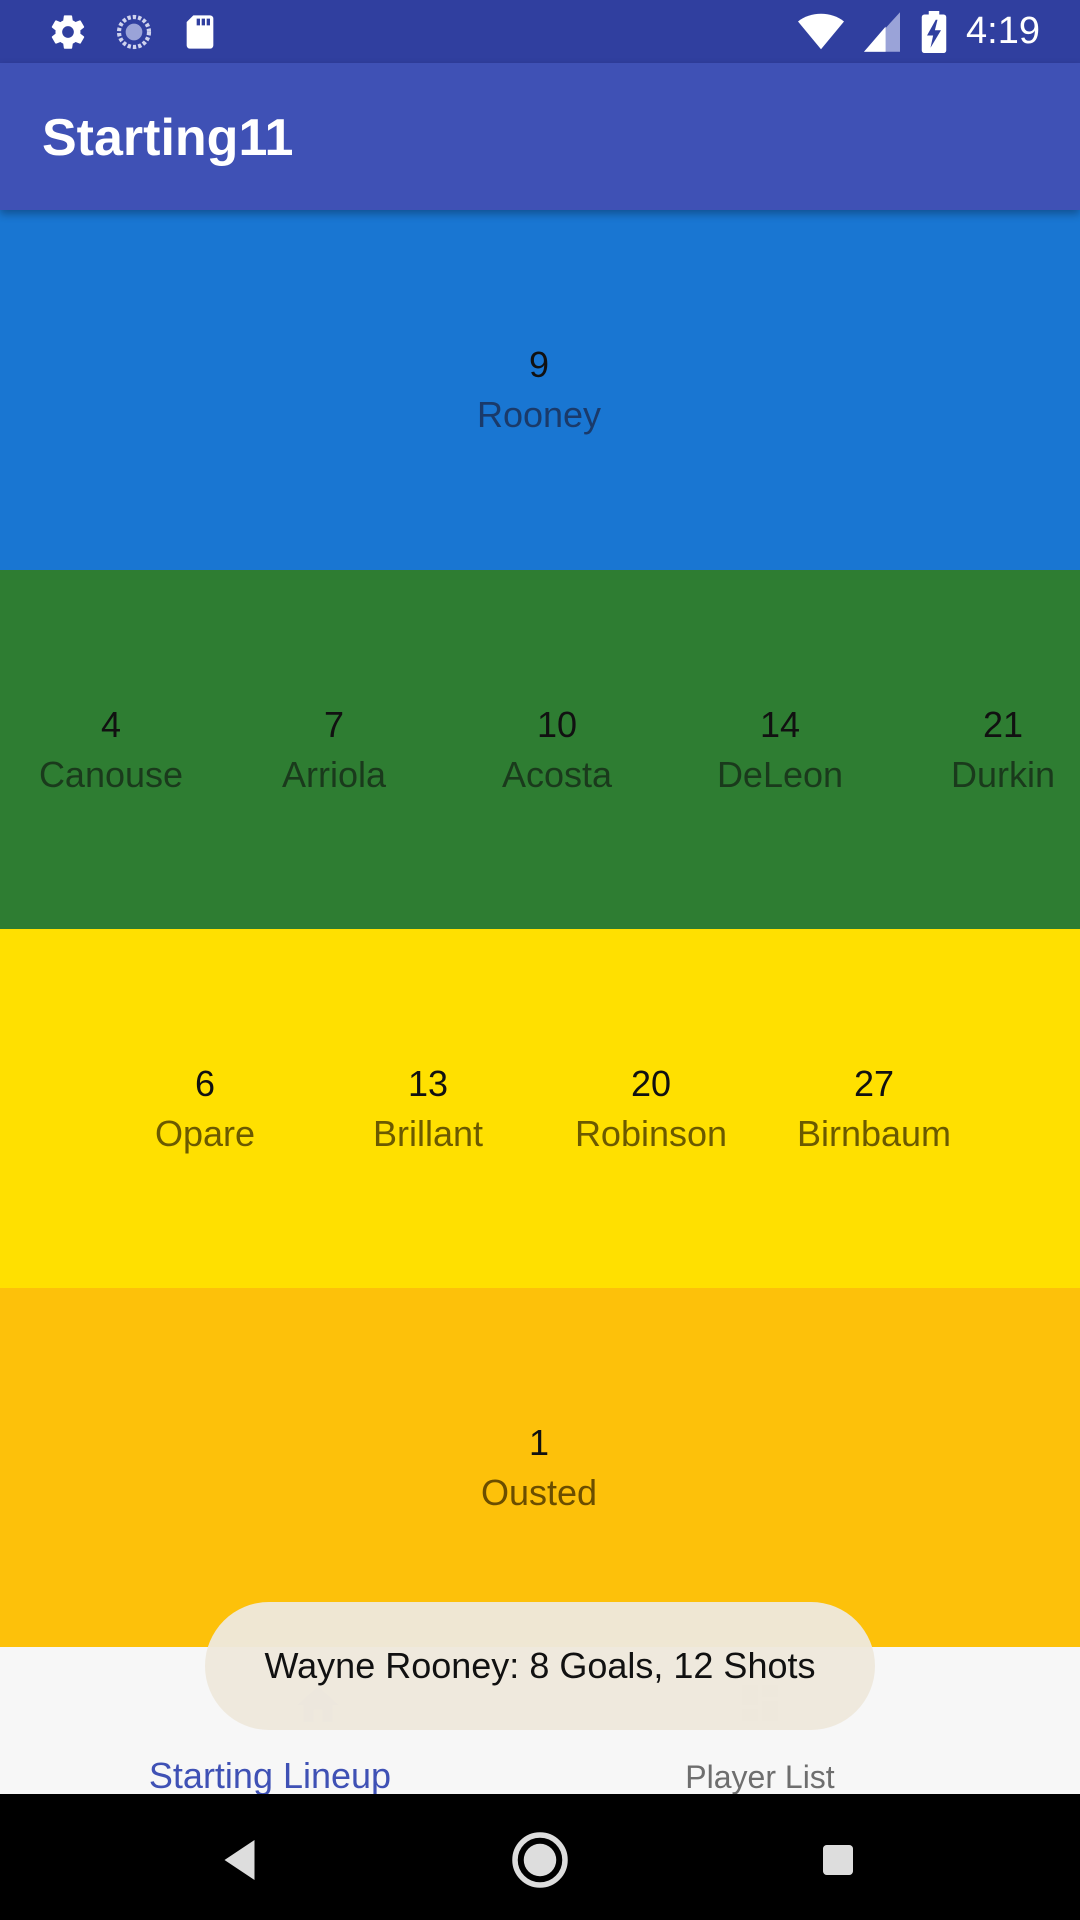 The width and height of the screenshot is (1080, 1920). What do you see at coordinates (540, 136) in the screenshot?
I see `app-bar: Starting11` at bounding box center [540, 136].